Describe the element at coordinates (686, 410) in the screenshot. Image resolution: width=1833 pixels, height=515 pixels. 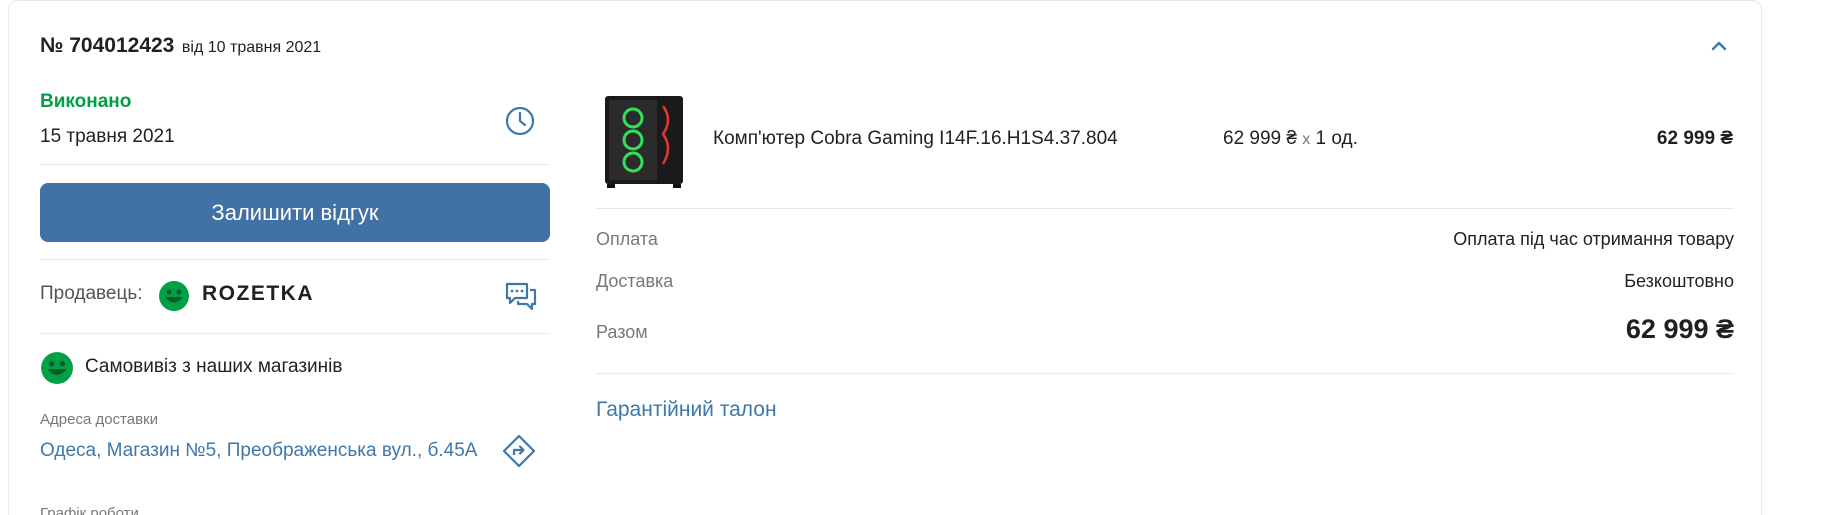
I see `warranty-link: Гарантійний талон` at that location.